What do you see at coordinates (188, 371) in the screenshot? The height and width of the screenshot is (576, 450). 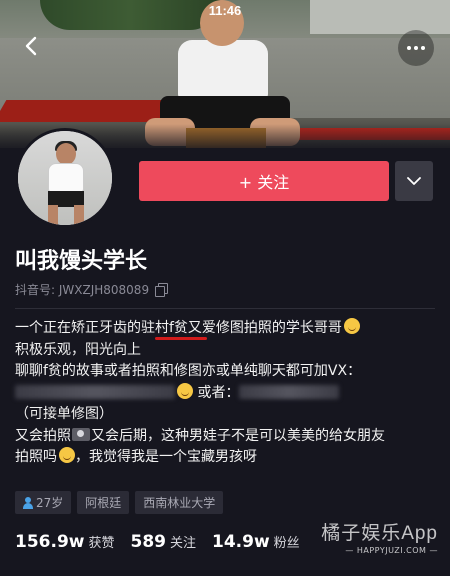 I see `bio-text: 聊聊f贫的故事或者拍照和修图亦或单纯聊天都可加VX：` at bounding box center [188, 371].